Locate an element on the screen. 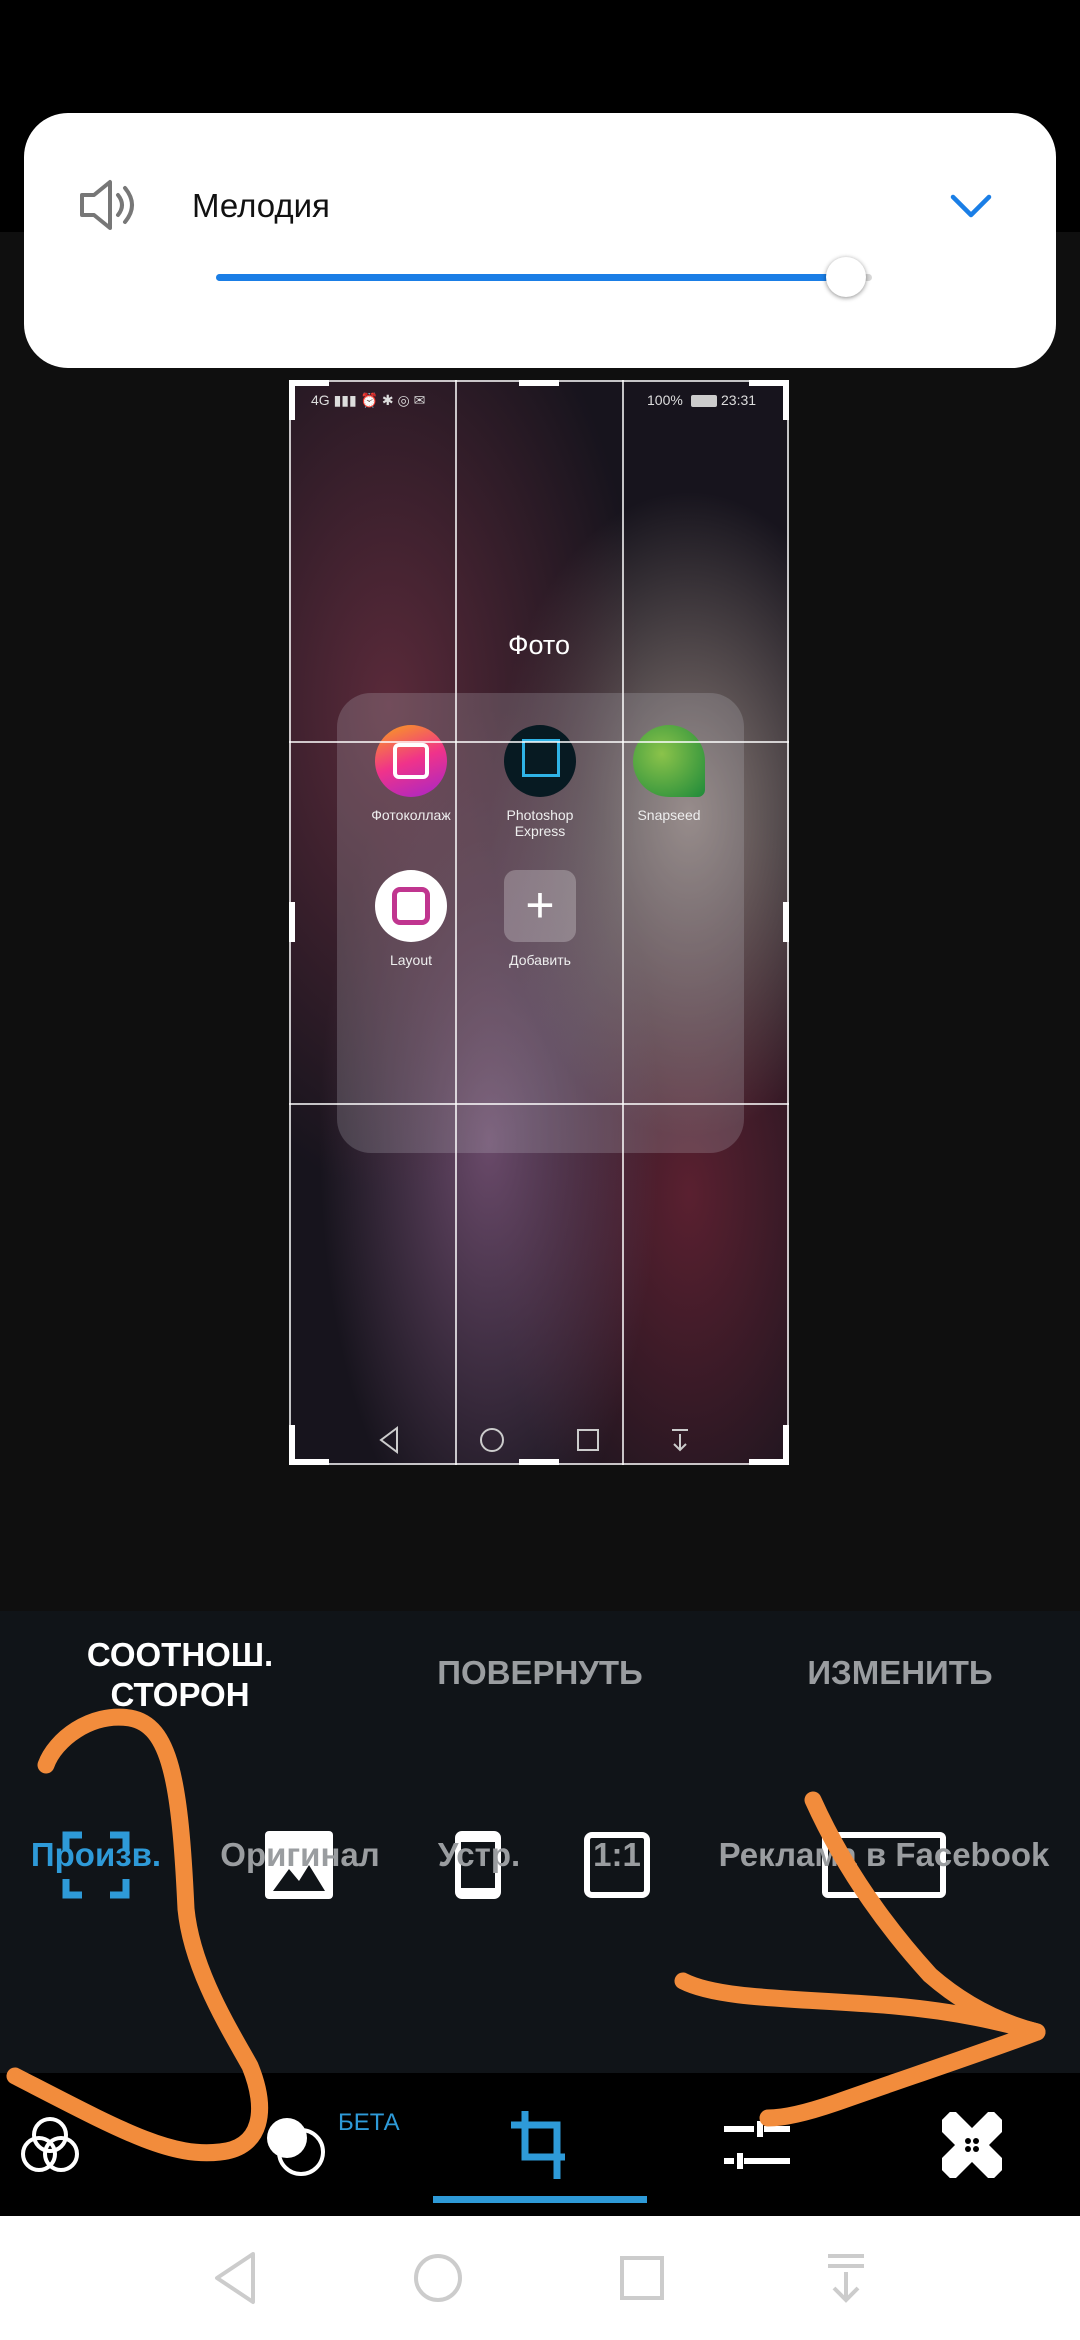  crop-icon is located at coordinates (540, 2145).